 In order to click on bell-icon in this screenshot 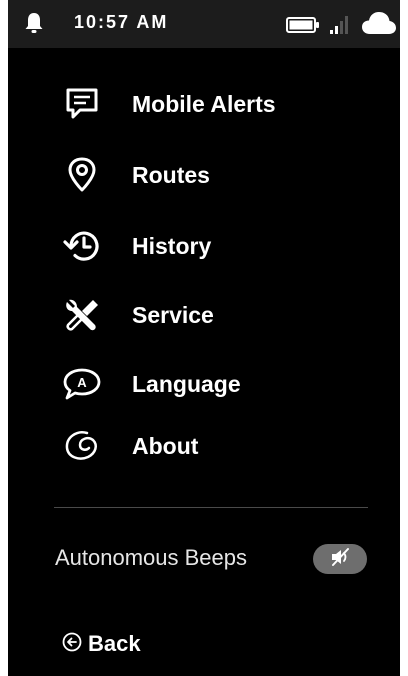, I will do `click(34, 25)`.